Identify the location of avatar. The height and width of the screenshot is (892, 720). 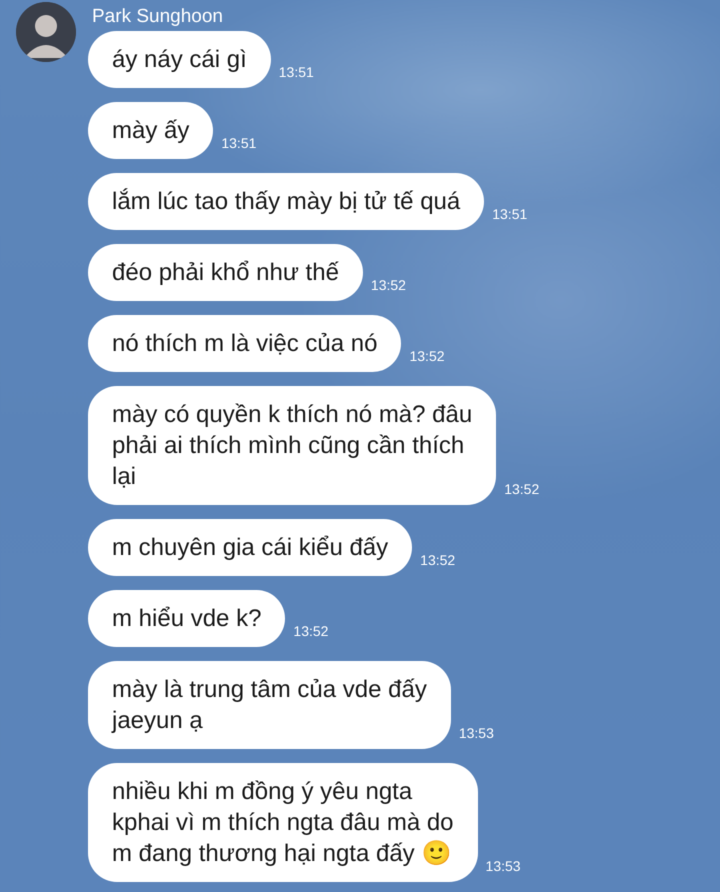
(46, 32).